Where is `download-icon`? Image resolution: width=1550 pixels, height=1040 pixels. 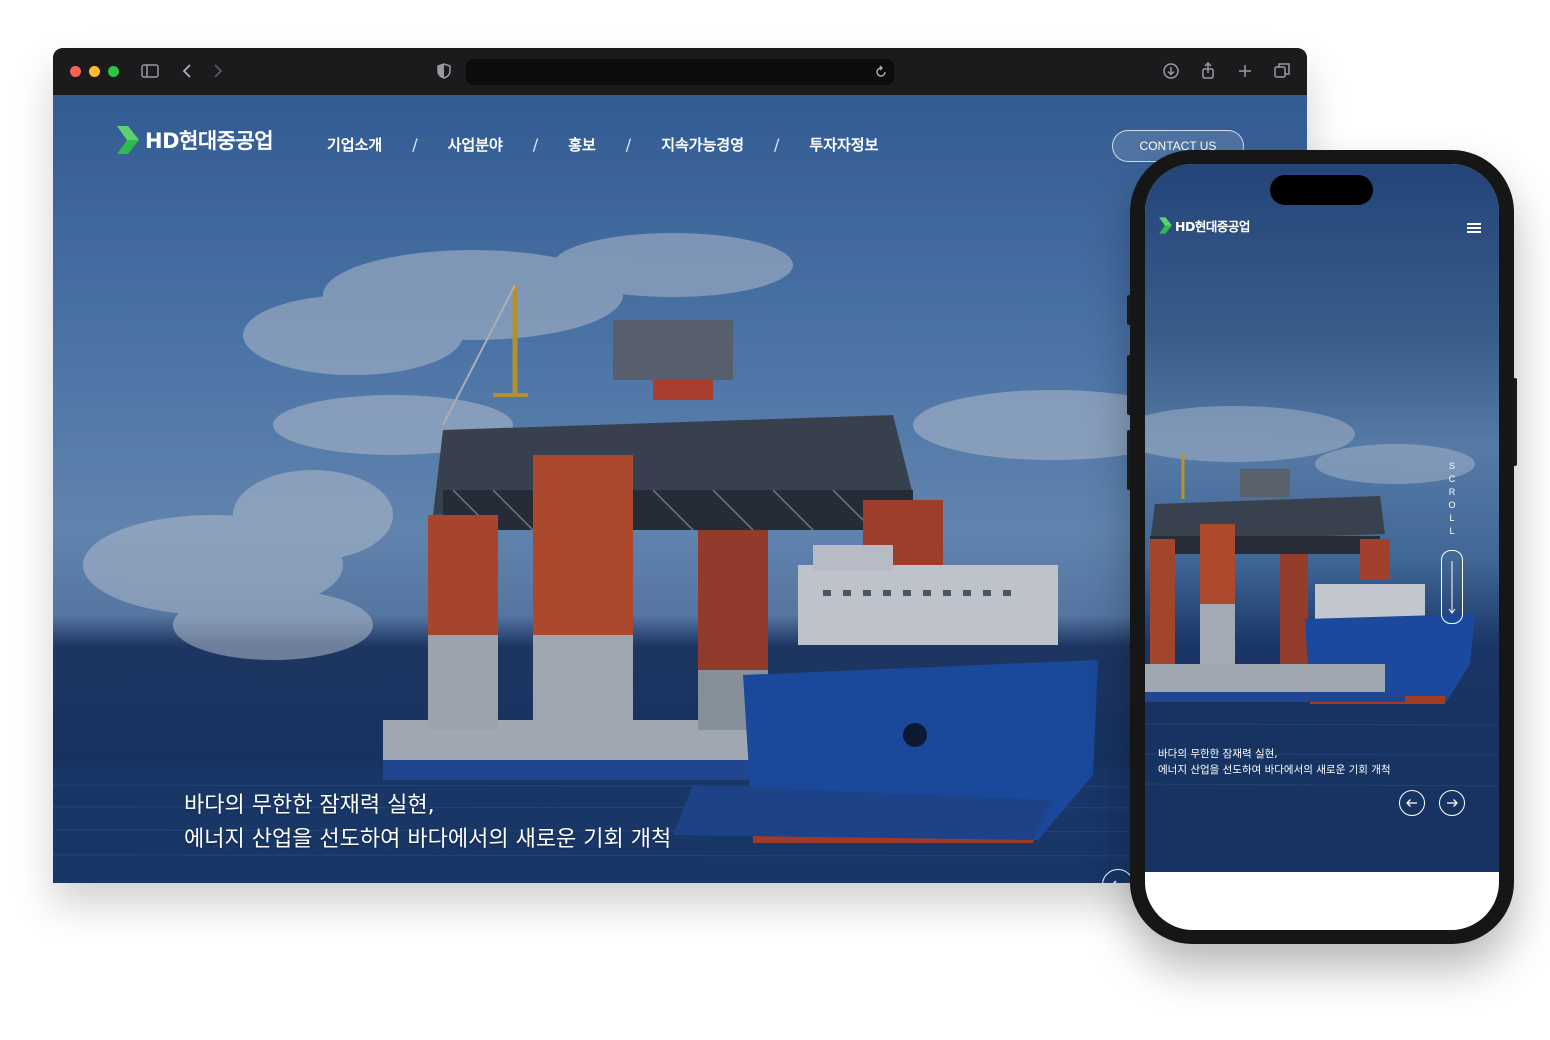 download-icon is located at coordinates (1171, 71).